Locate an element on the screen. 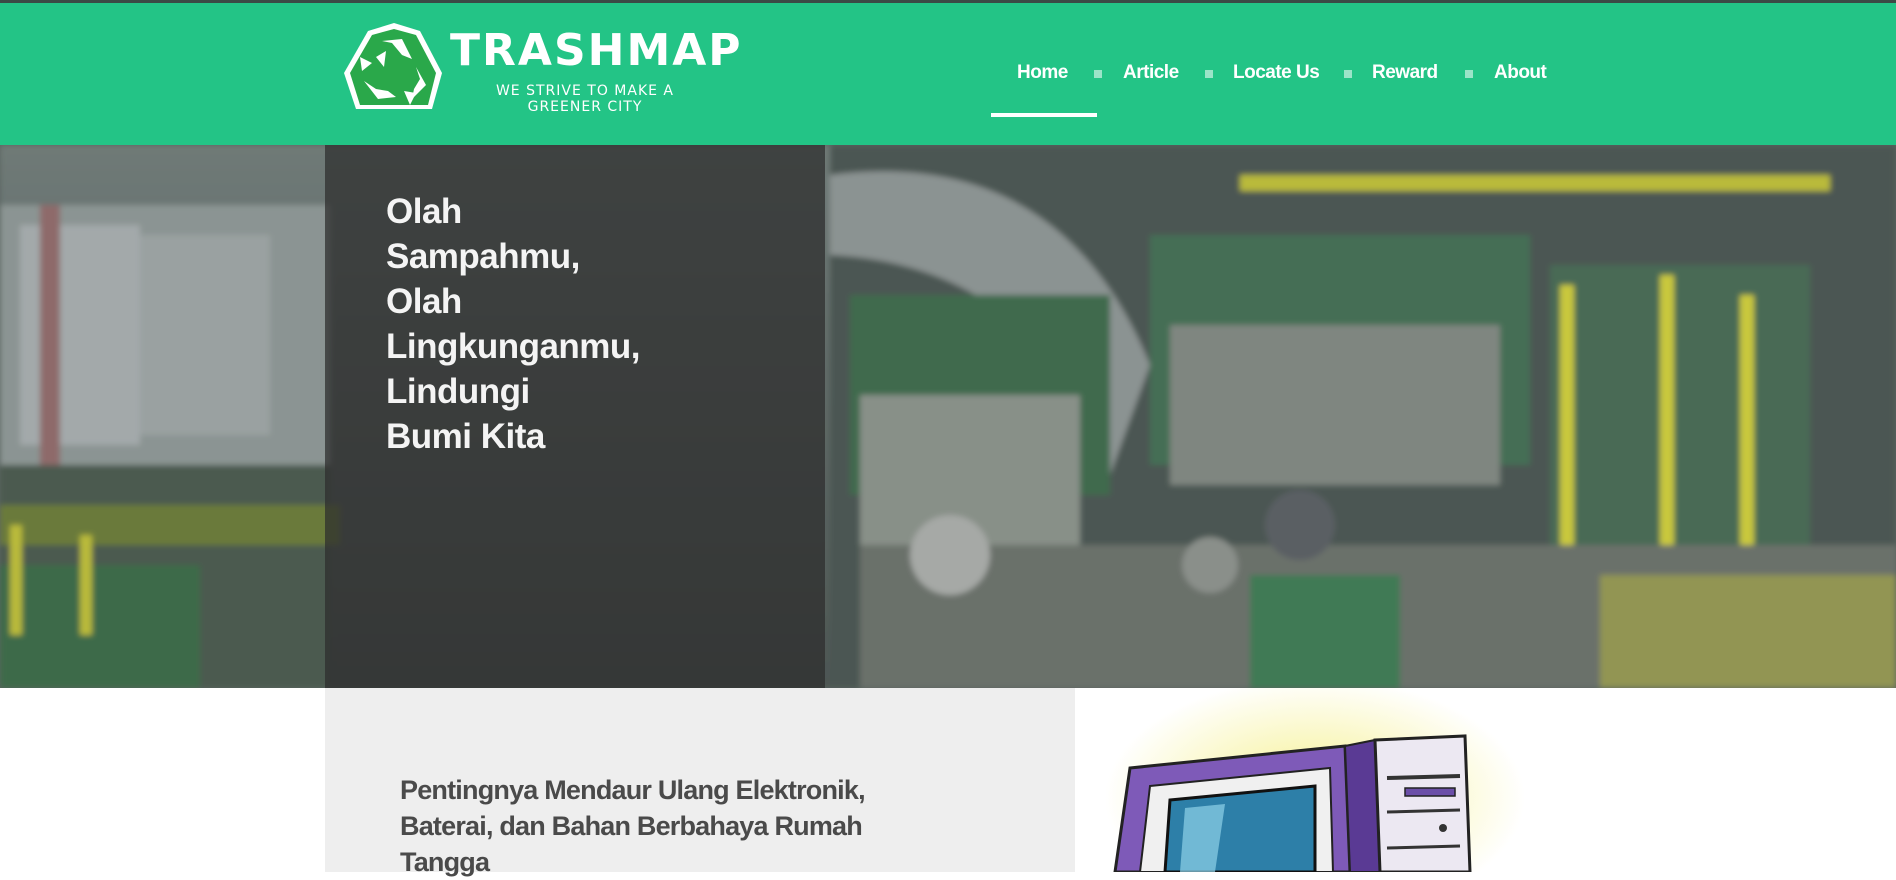 This screenshot has width=1896, height=880. hero-title-line: Lingkunganmu, is located at coordinates (513, 347).